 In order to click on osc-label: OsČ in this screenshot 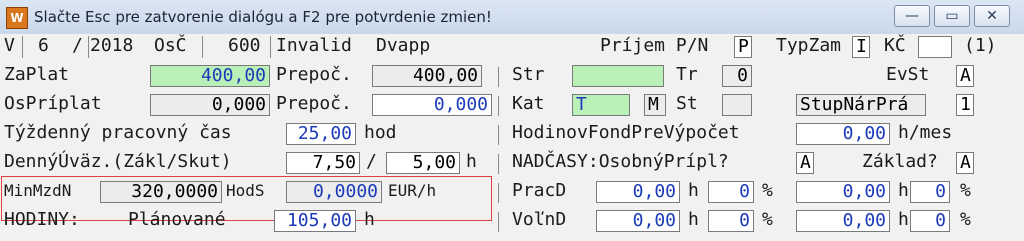, I will do `click(170, 45)`.